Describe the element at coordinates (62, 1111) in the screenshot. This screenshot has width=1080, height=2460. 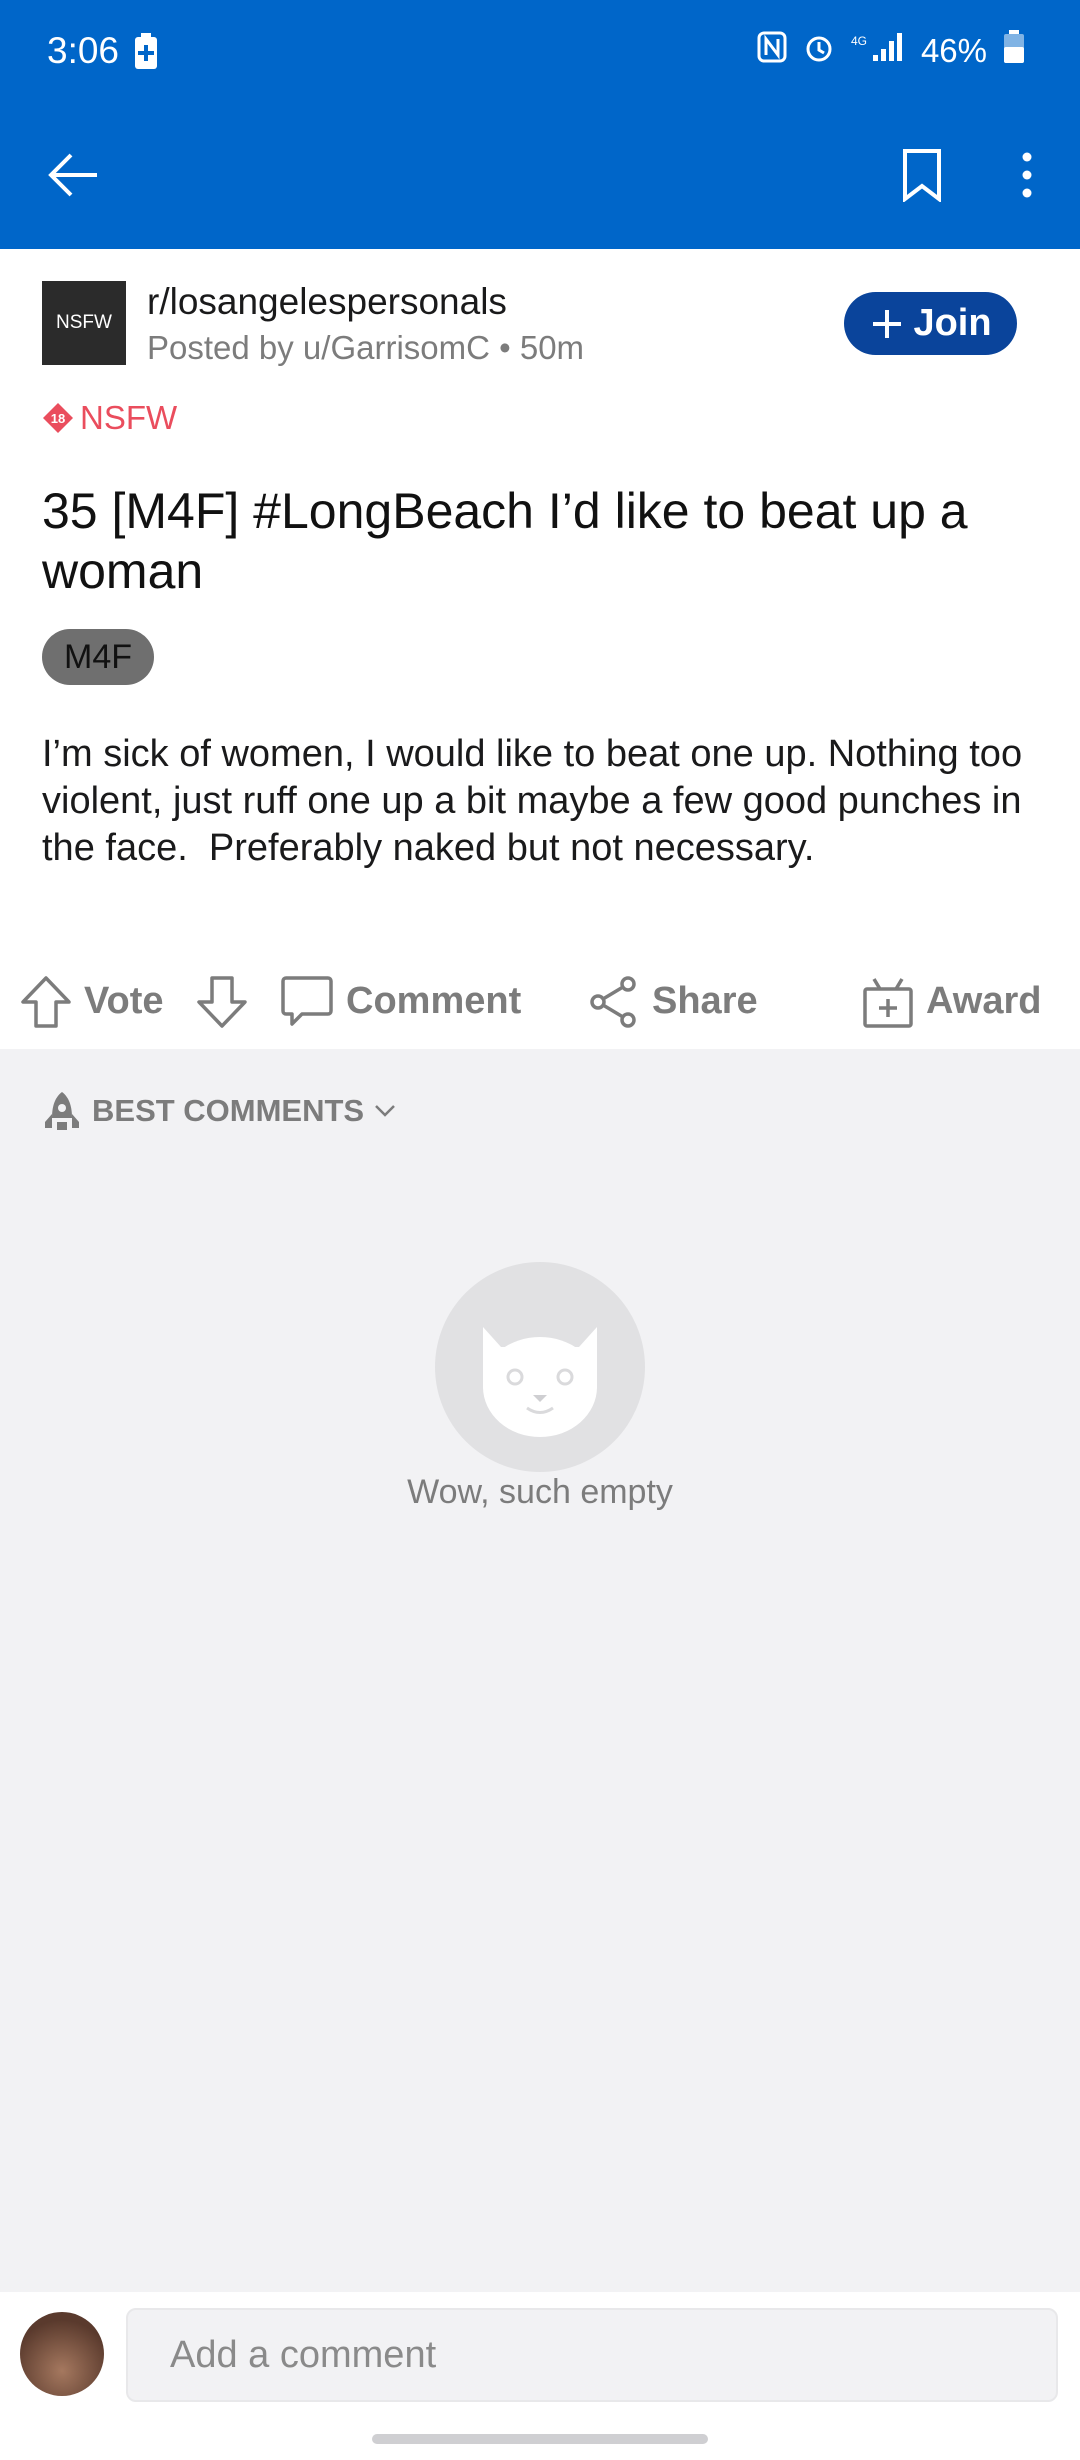
I see `rocket-icon` at that location.